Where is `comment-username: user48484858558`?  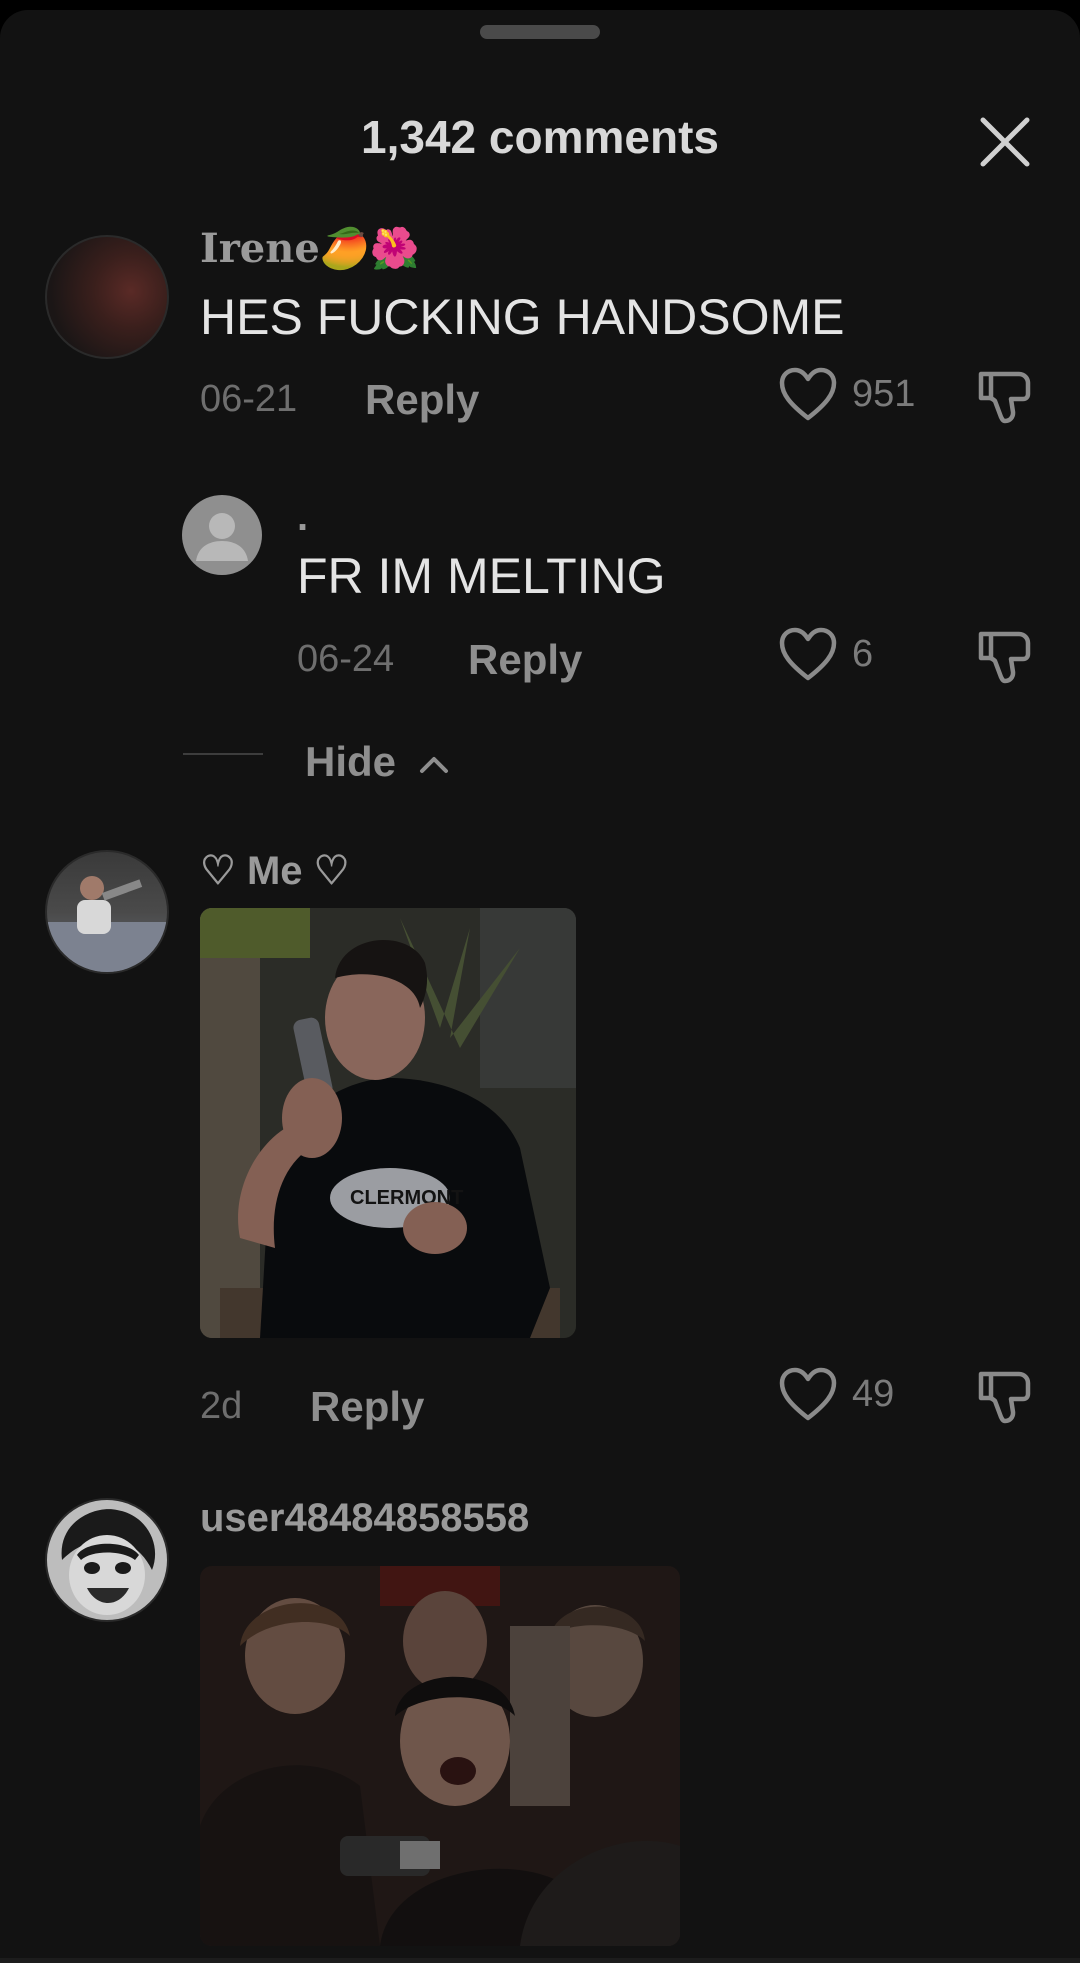
comment-username: user48484858558 is located at coordinates (364, 1518).